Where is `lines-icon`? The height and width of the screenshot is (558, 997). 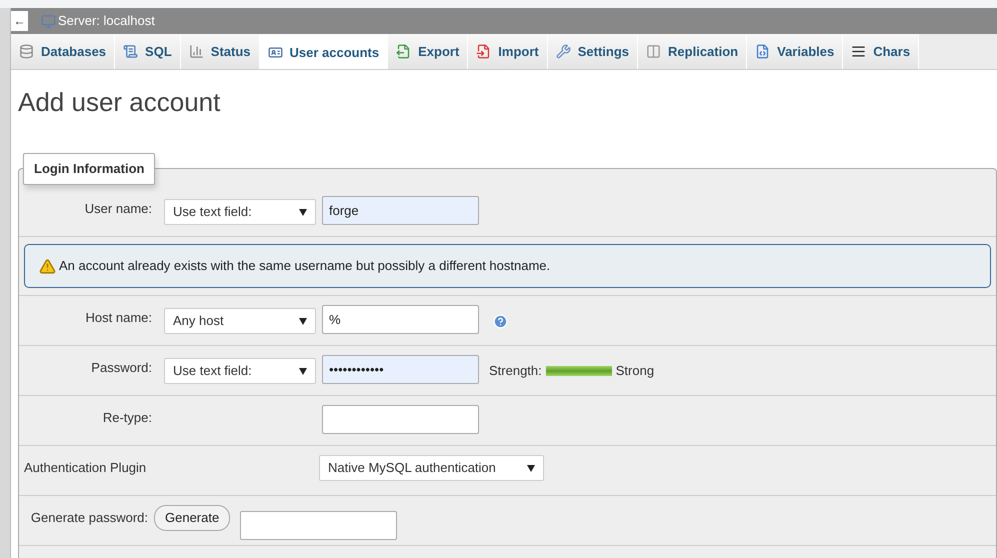
lines-icon is located at coordinates (858, 51).